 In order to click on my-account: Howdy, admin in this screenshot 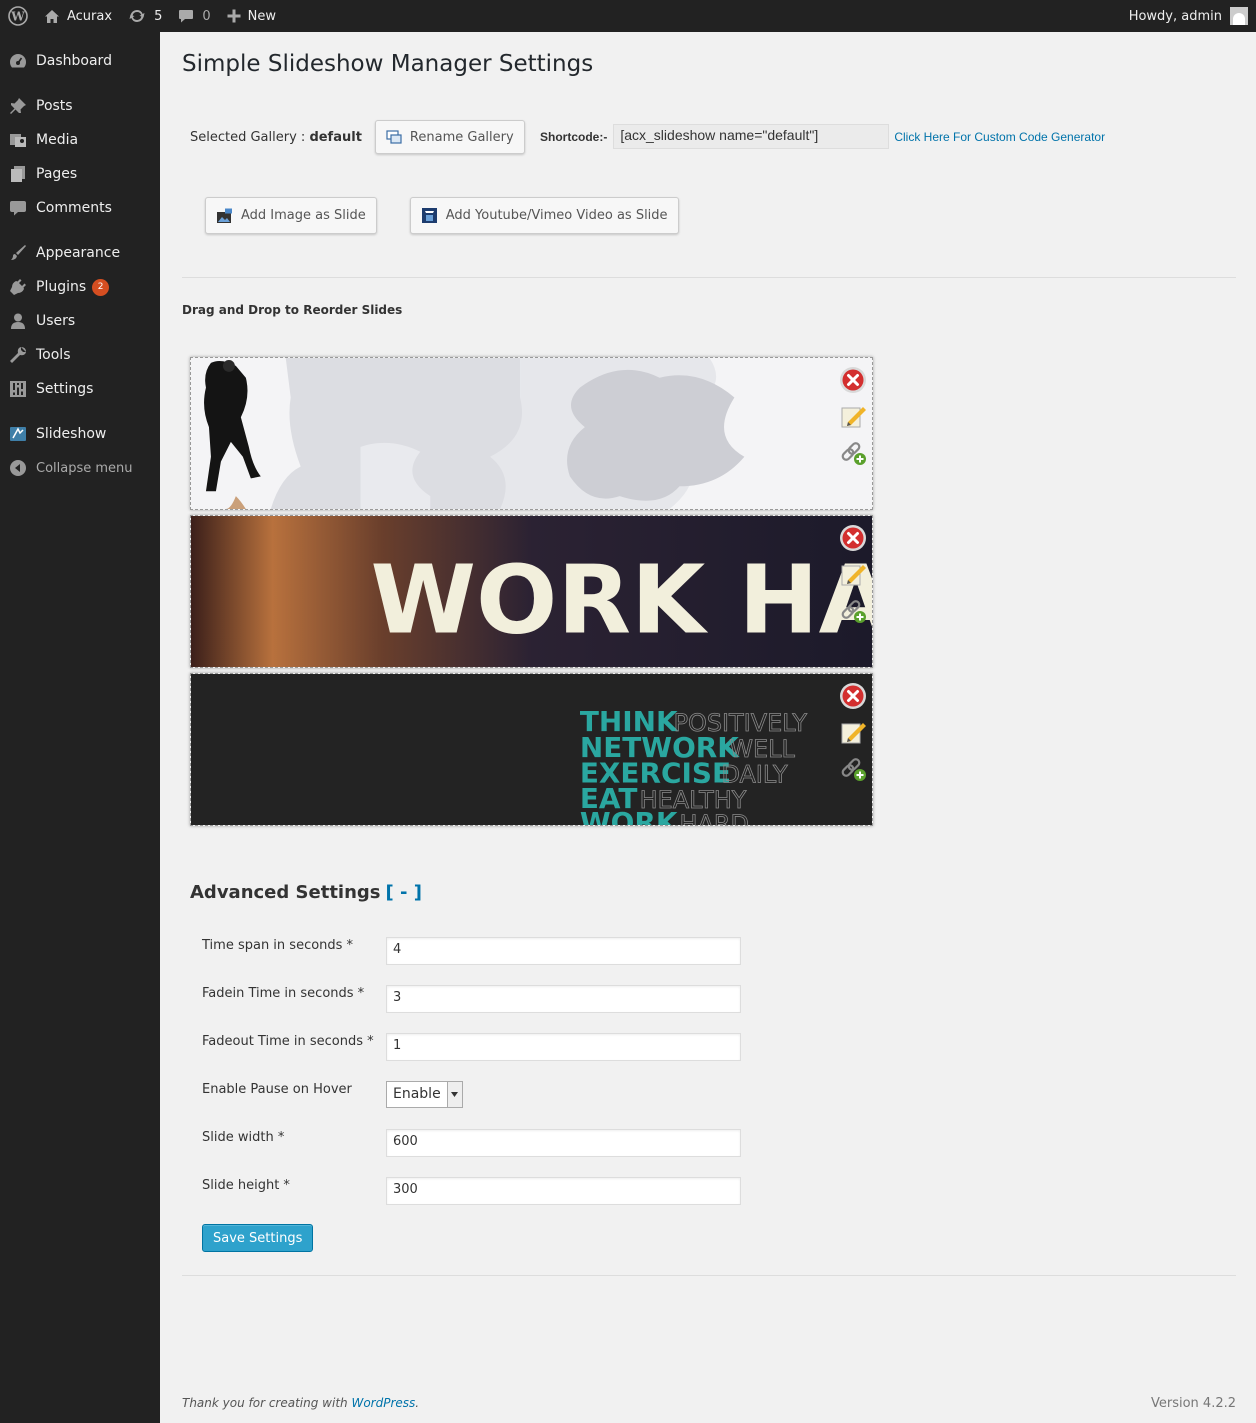, I will do `click(1192, 16)`.